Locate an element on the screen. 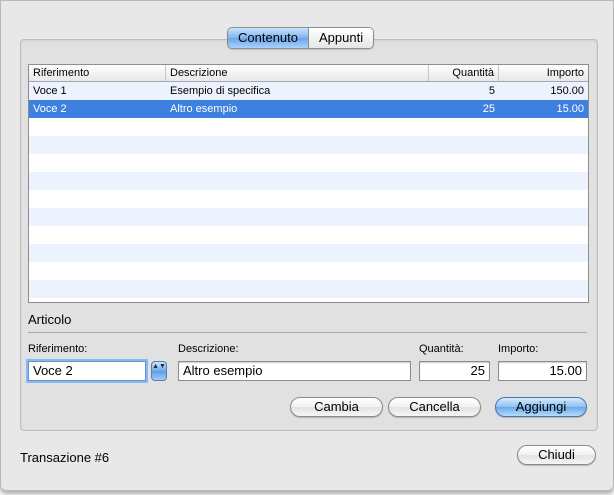  ref-field: Voce 2 is located at coordinates (87, 371).